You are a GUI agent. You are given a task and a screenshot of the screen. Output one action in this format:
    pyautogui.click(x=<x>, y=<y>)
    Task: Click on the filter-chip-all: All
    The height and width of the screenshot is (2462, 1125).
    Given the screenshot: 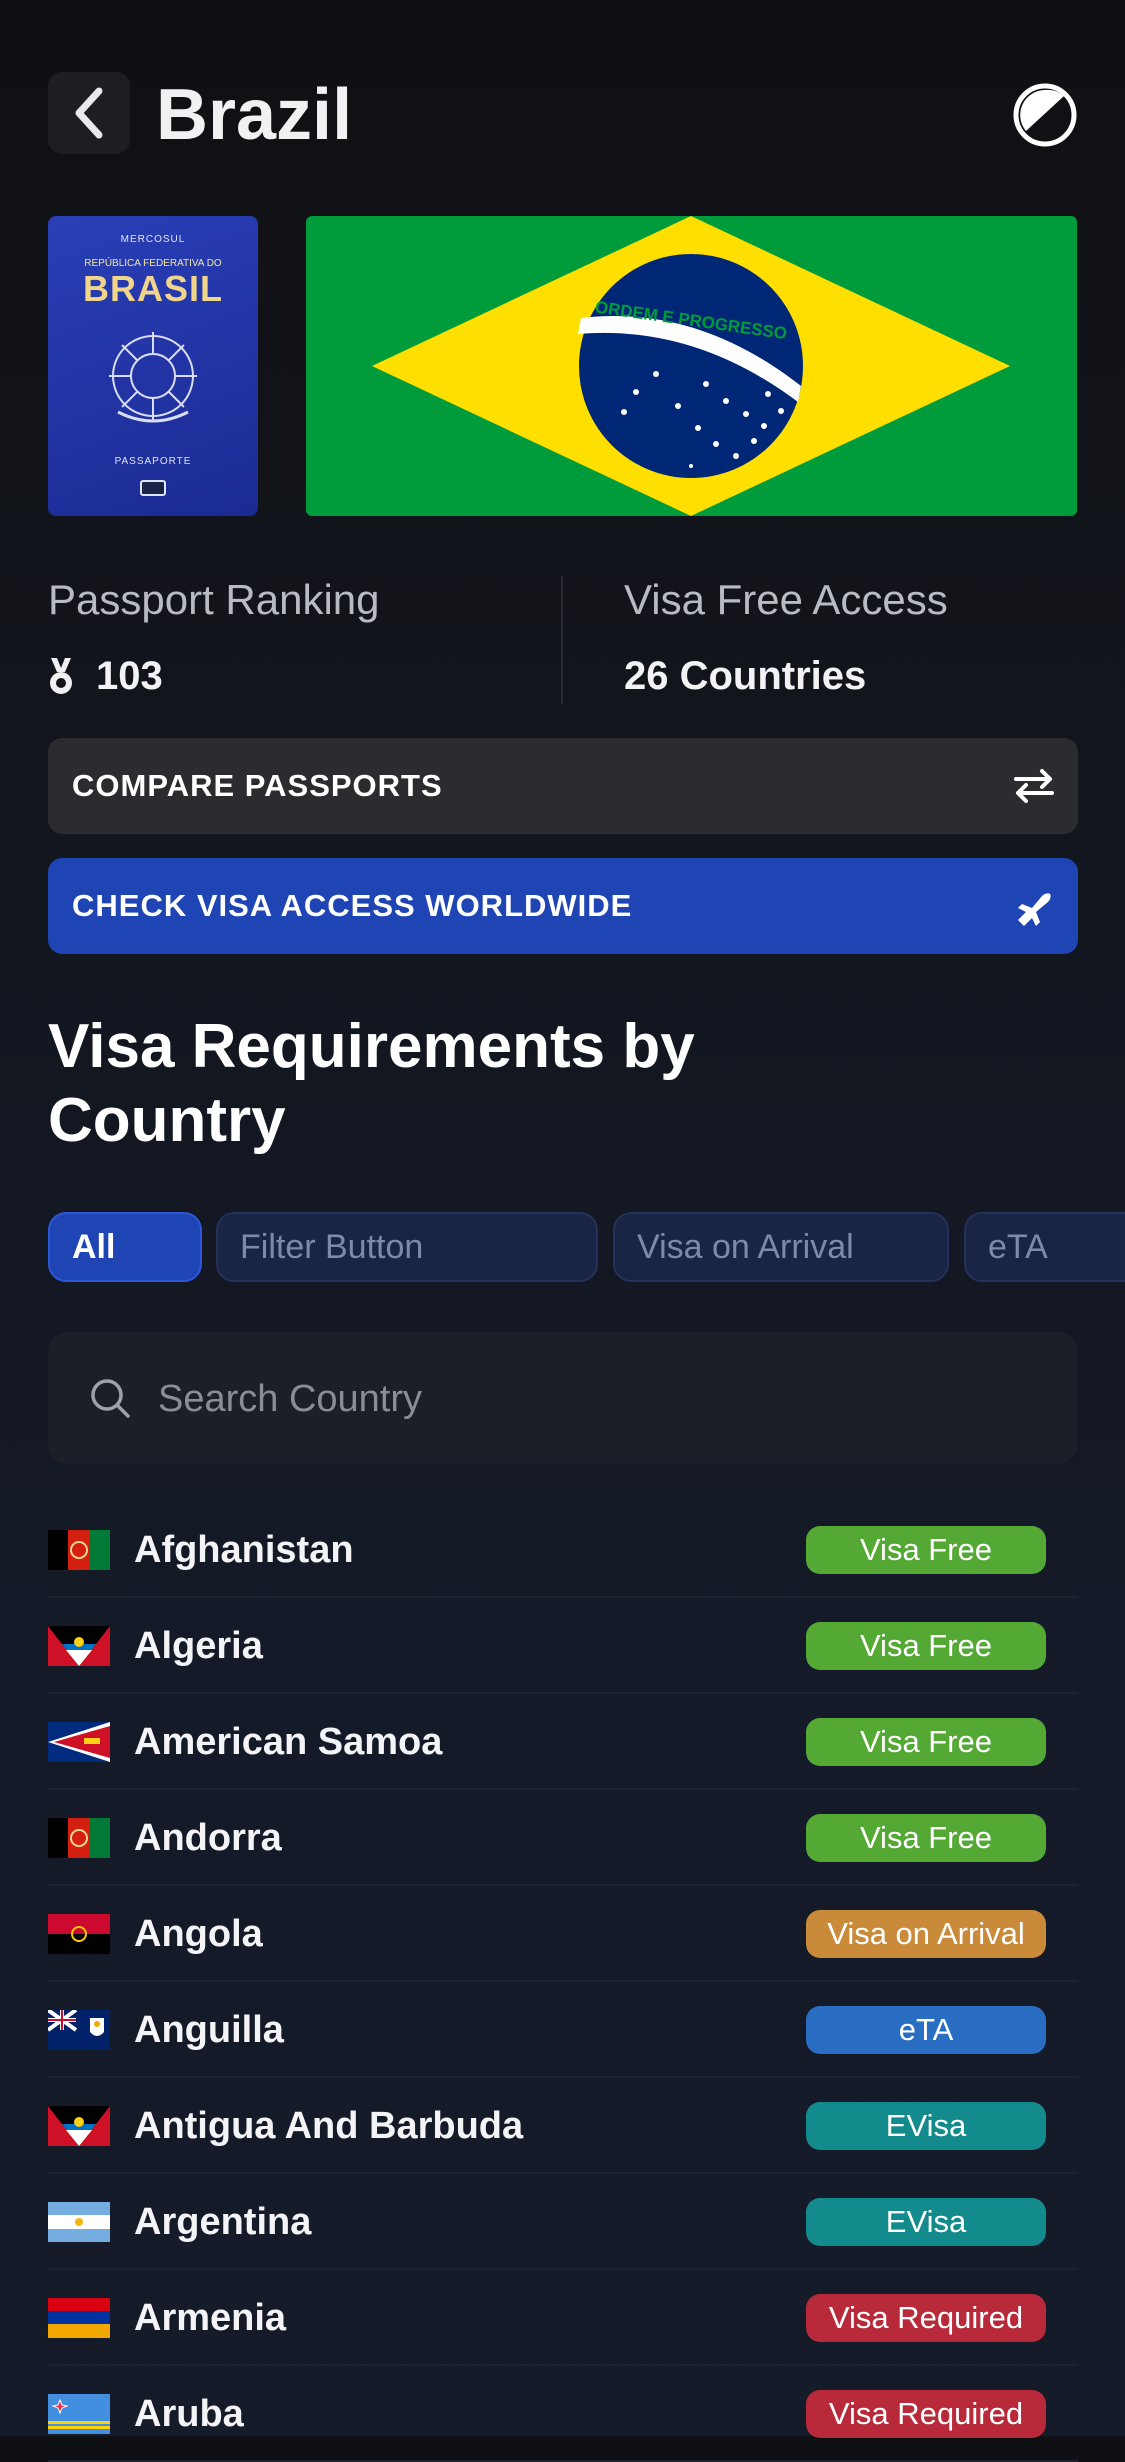 What is the action you would take?
    pyautogui.click(x=125, y=1247)
    